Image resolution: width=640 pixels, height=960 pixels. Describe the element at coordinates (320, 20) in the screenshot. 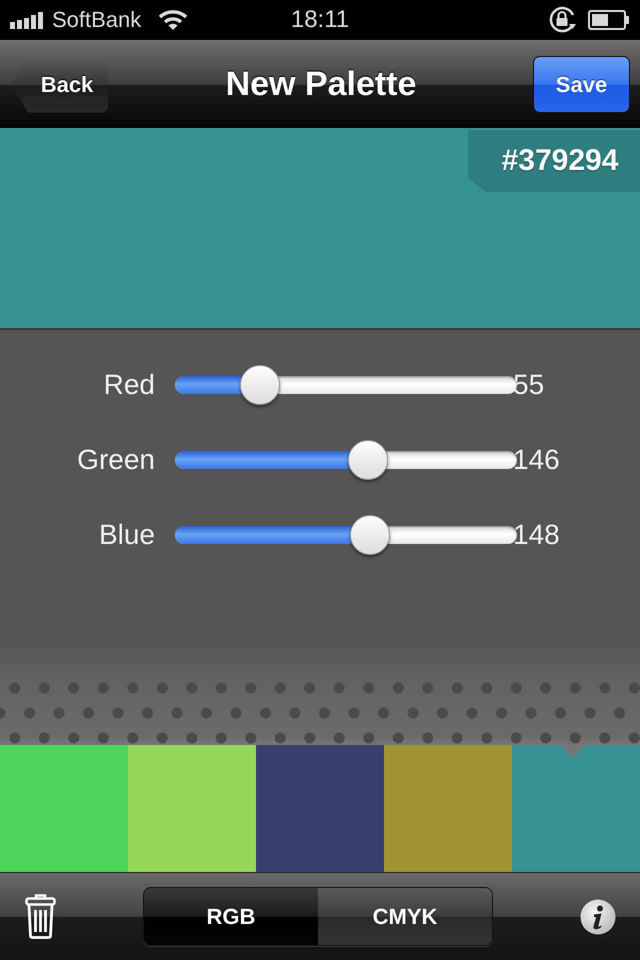

I see `status-time: 18:11` at that location.